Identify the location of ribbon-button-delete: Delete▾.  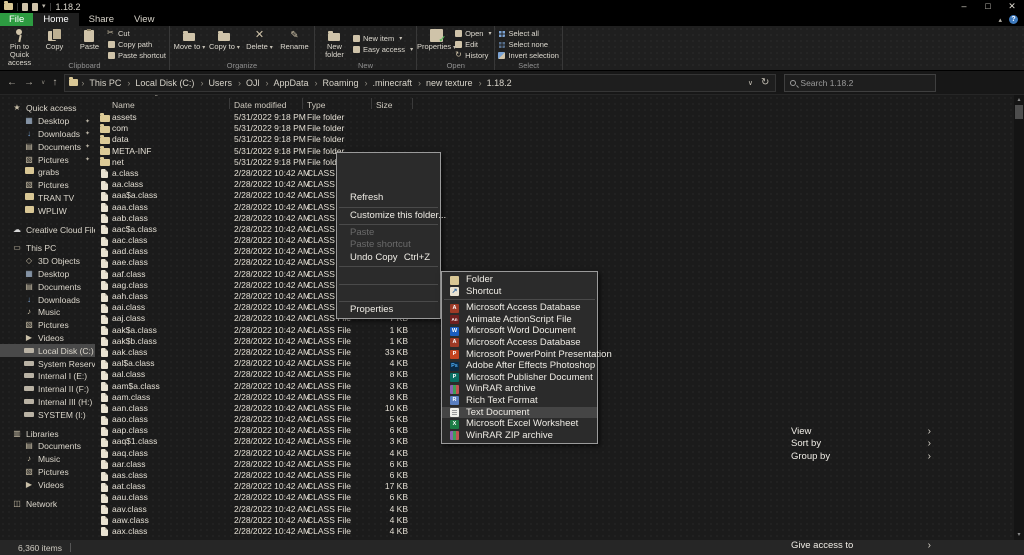
(259, 39).